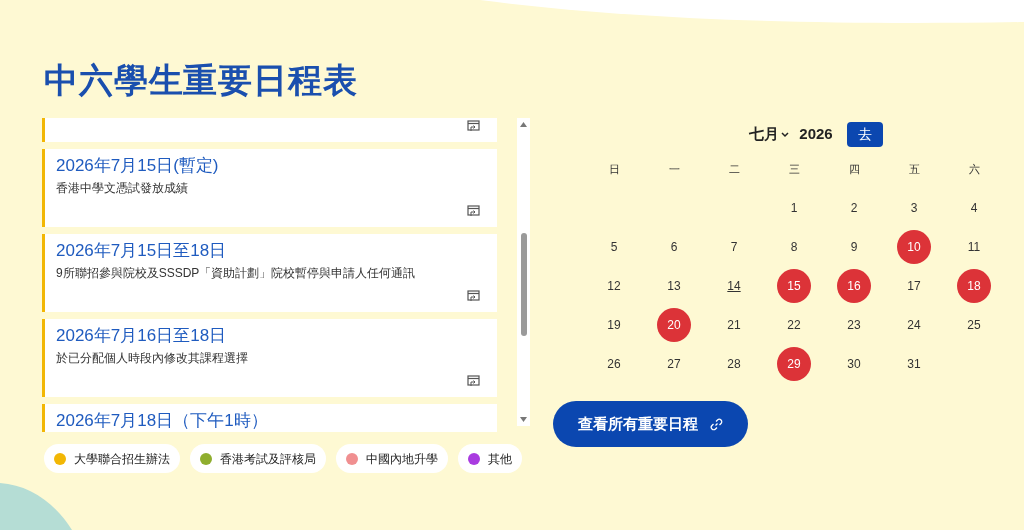  I want to click on calendar-day: 11, so click(974, 246).